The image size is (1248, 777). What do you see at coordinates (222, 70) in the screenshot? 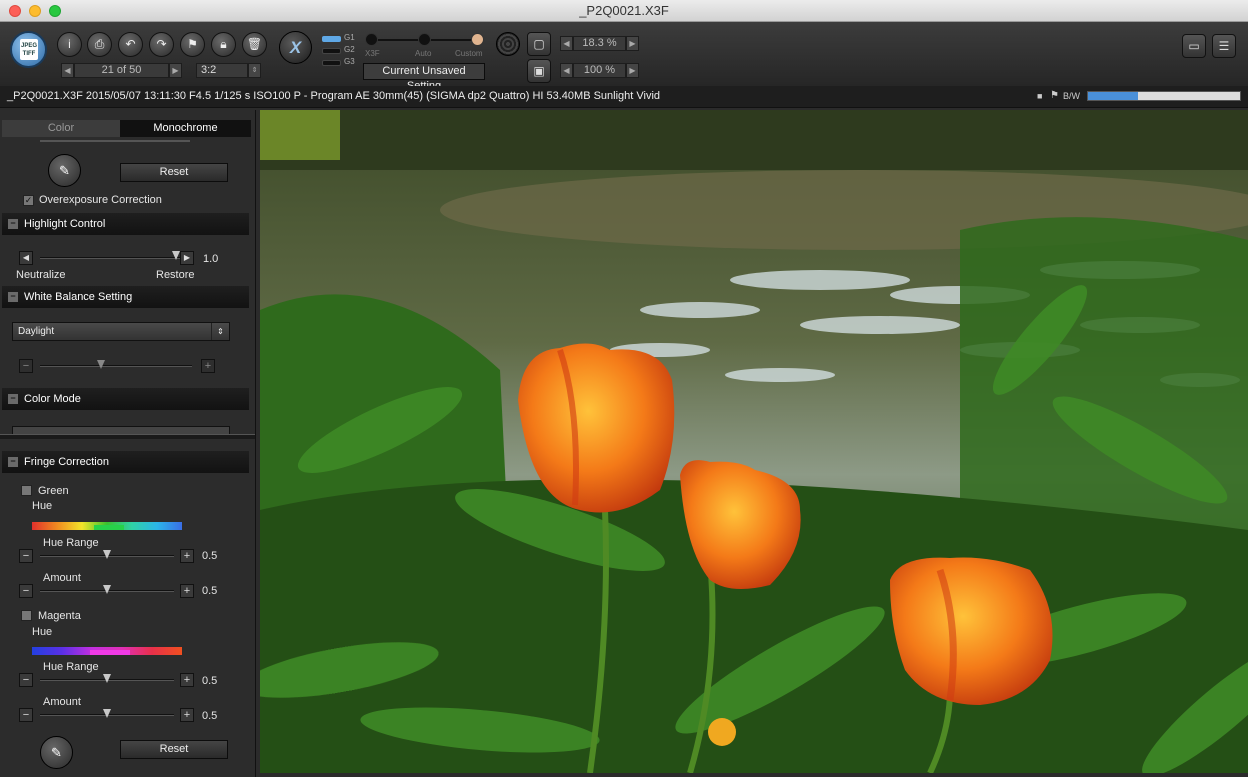
I see `aspect-ratio-select: 3:2` at bounding box center [222, 70].